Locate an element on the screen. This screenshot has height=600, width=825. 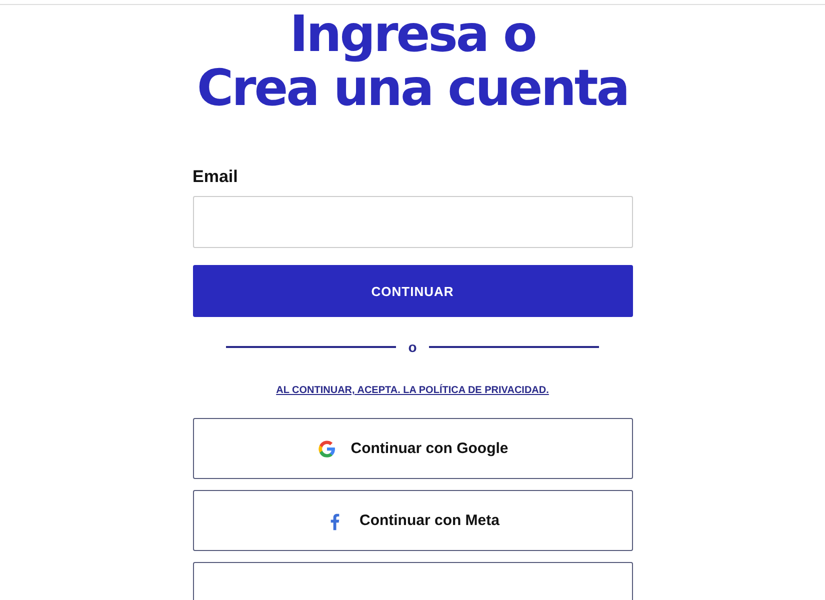
google-icon is located at coordinates (326, 448).